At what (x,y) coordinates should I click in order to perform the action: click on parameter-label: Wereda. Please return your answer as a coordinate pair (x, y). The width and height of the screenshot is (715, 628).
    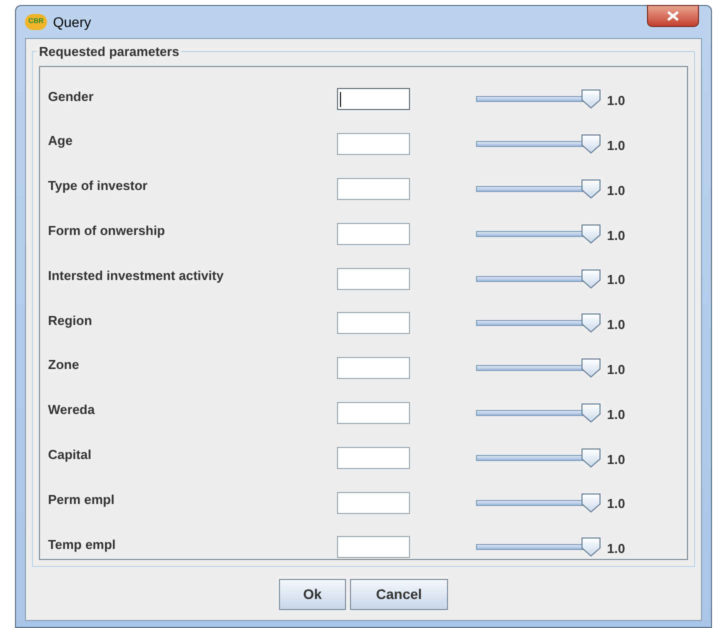
    Looking at the image, I should click on (71, 410).